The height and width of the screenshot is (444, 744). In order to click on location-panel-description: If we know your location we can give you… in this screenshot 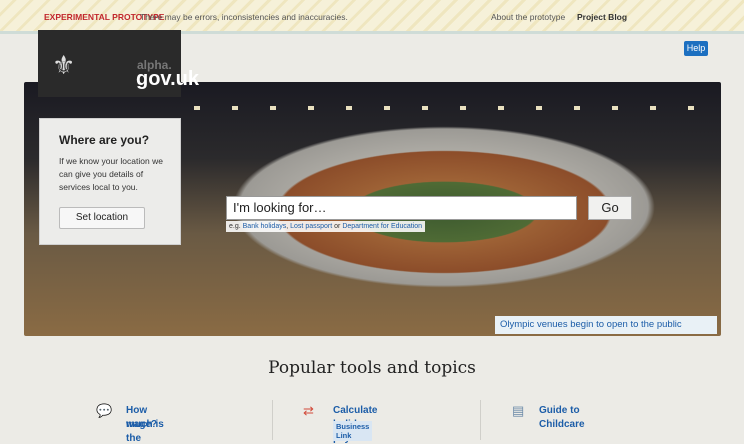, I will do `click(111, 174)`.